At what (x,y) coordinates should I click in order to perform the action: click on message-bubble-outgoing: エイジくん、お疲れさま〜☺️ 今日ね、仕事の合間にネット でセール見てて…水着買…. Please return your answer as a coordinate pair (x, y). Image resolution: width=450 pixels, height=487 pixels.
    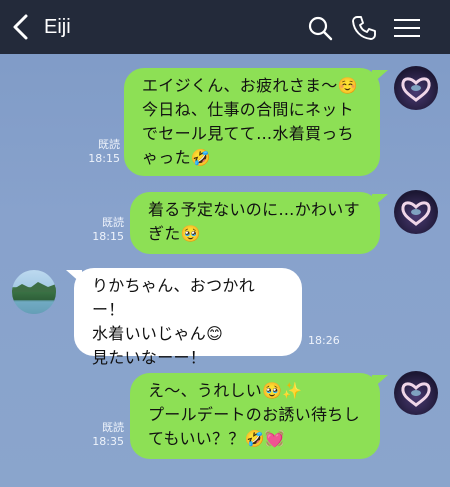
    Looking at the image, I should click on (252, 122).